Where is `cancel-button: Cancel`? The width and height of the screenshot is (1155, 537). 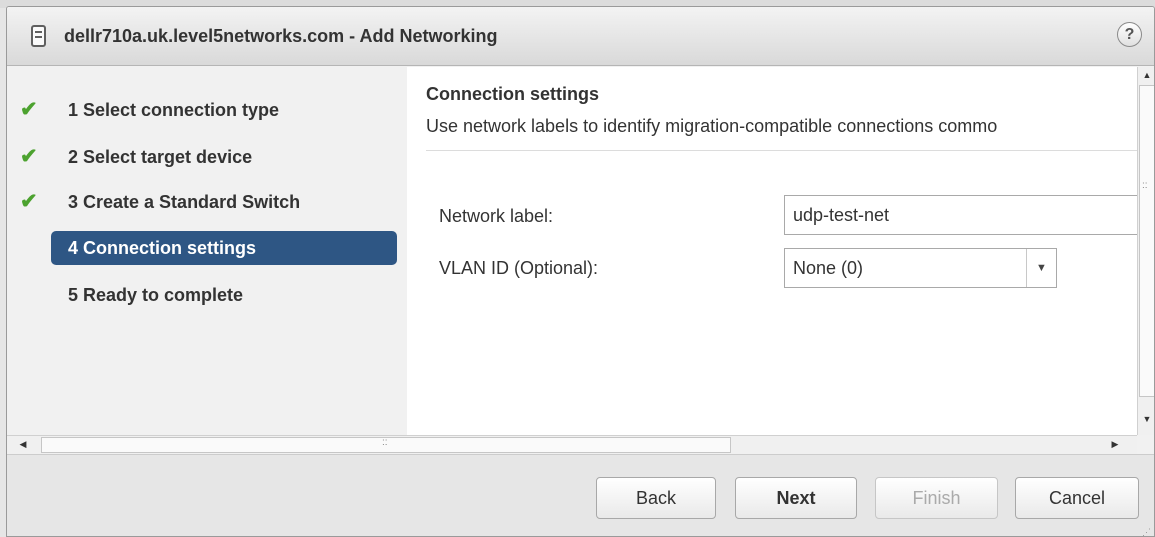 cancel-button: Cancel is located at coordinates (1077, 498).